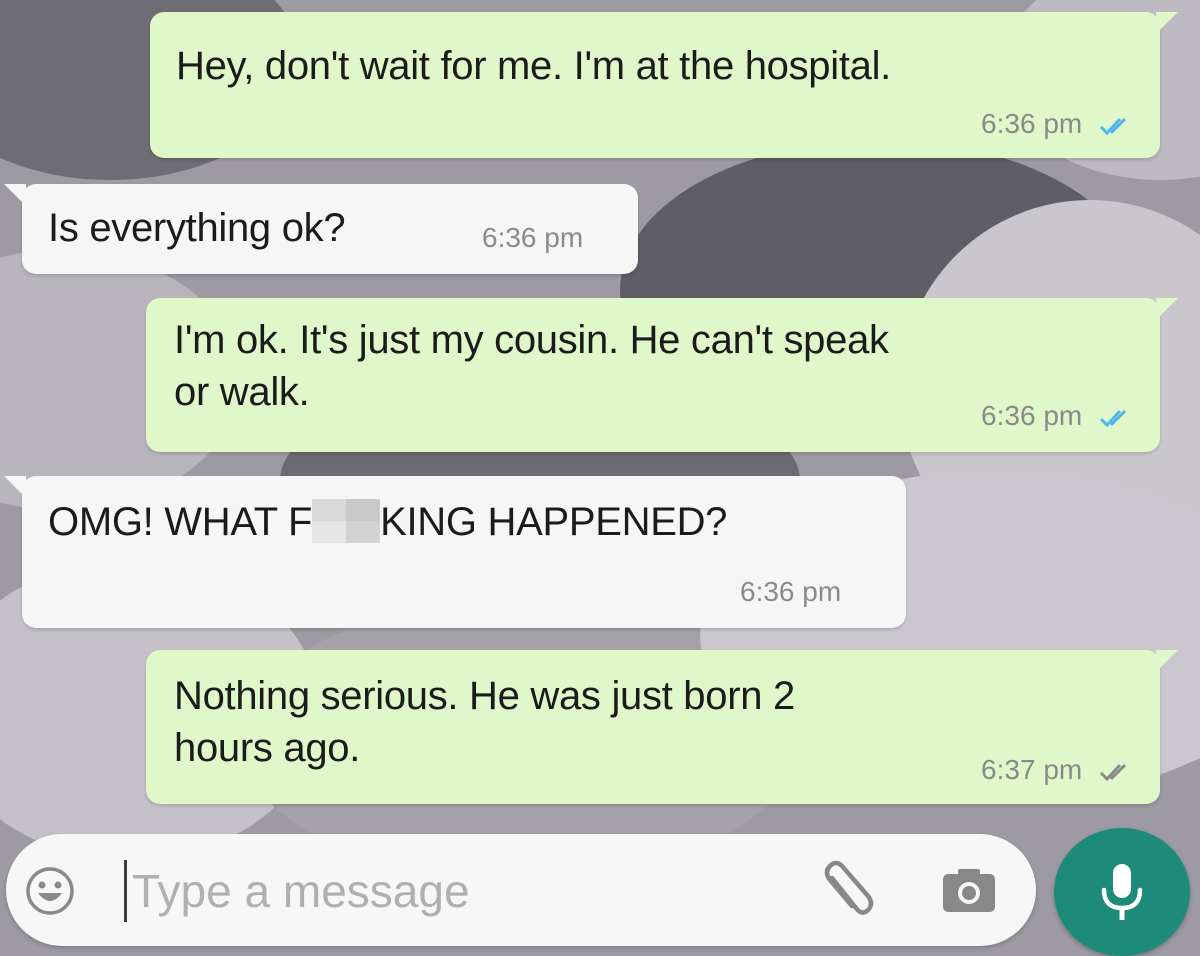 The image size is (1200, 956). Describe the element at coordinates (301, 891) in the screenshot. I see `message-input: Type a message` at that location.